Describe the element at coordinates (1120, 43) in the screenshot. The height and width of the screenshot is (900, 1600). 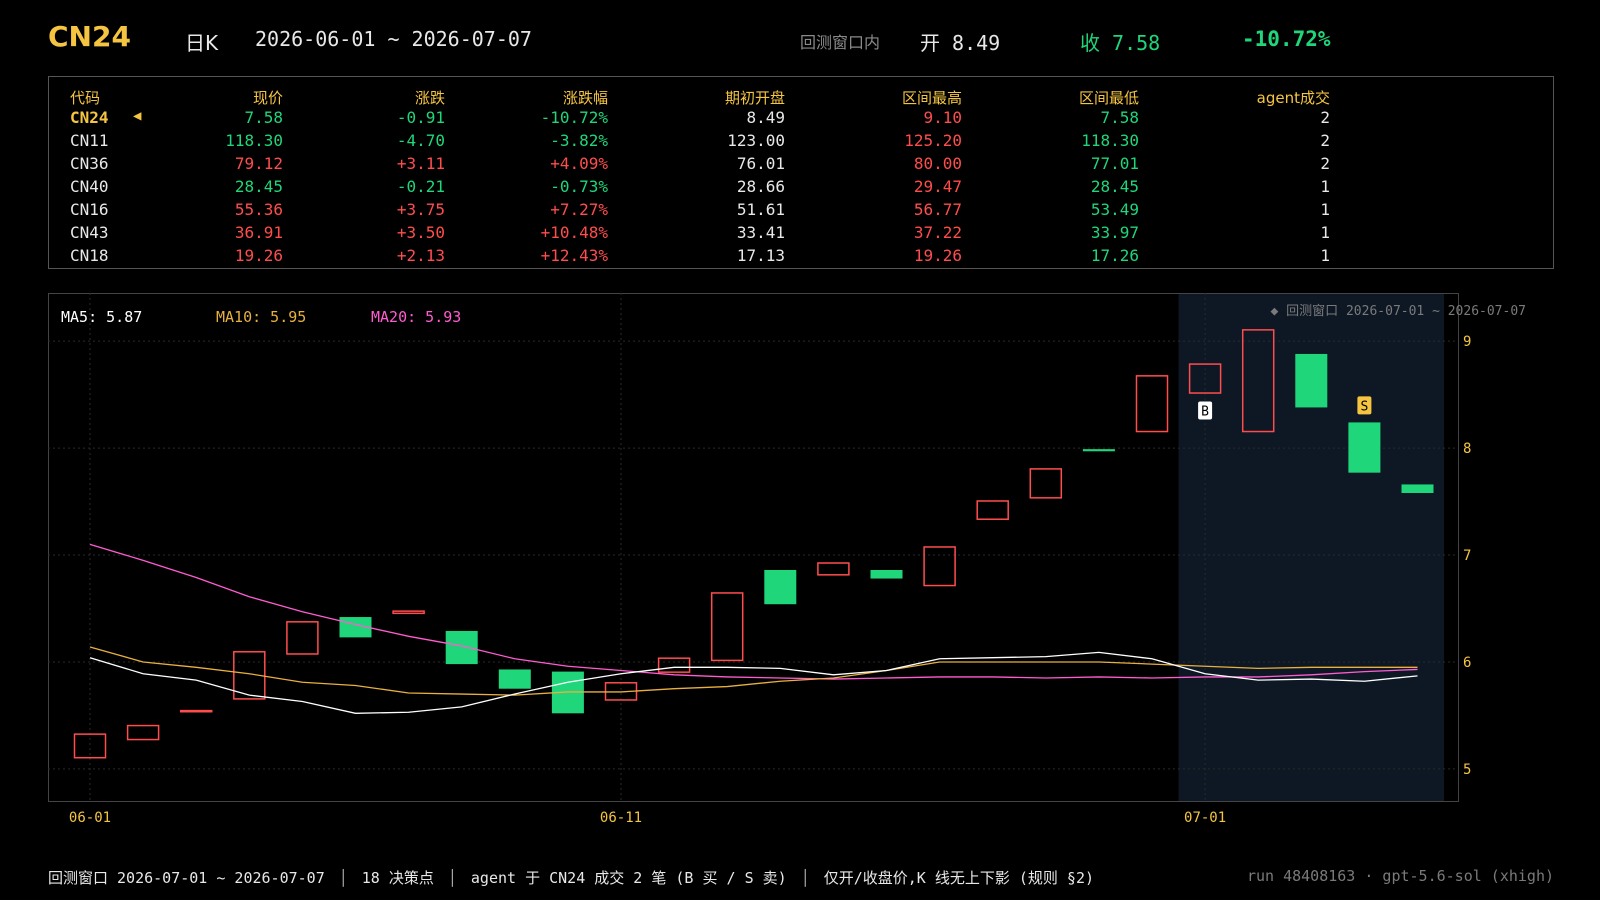
I see `window-close-price: 收 7.58` at that location.